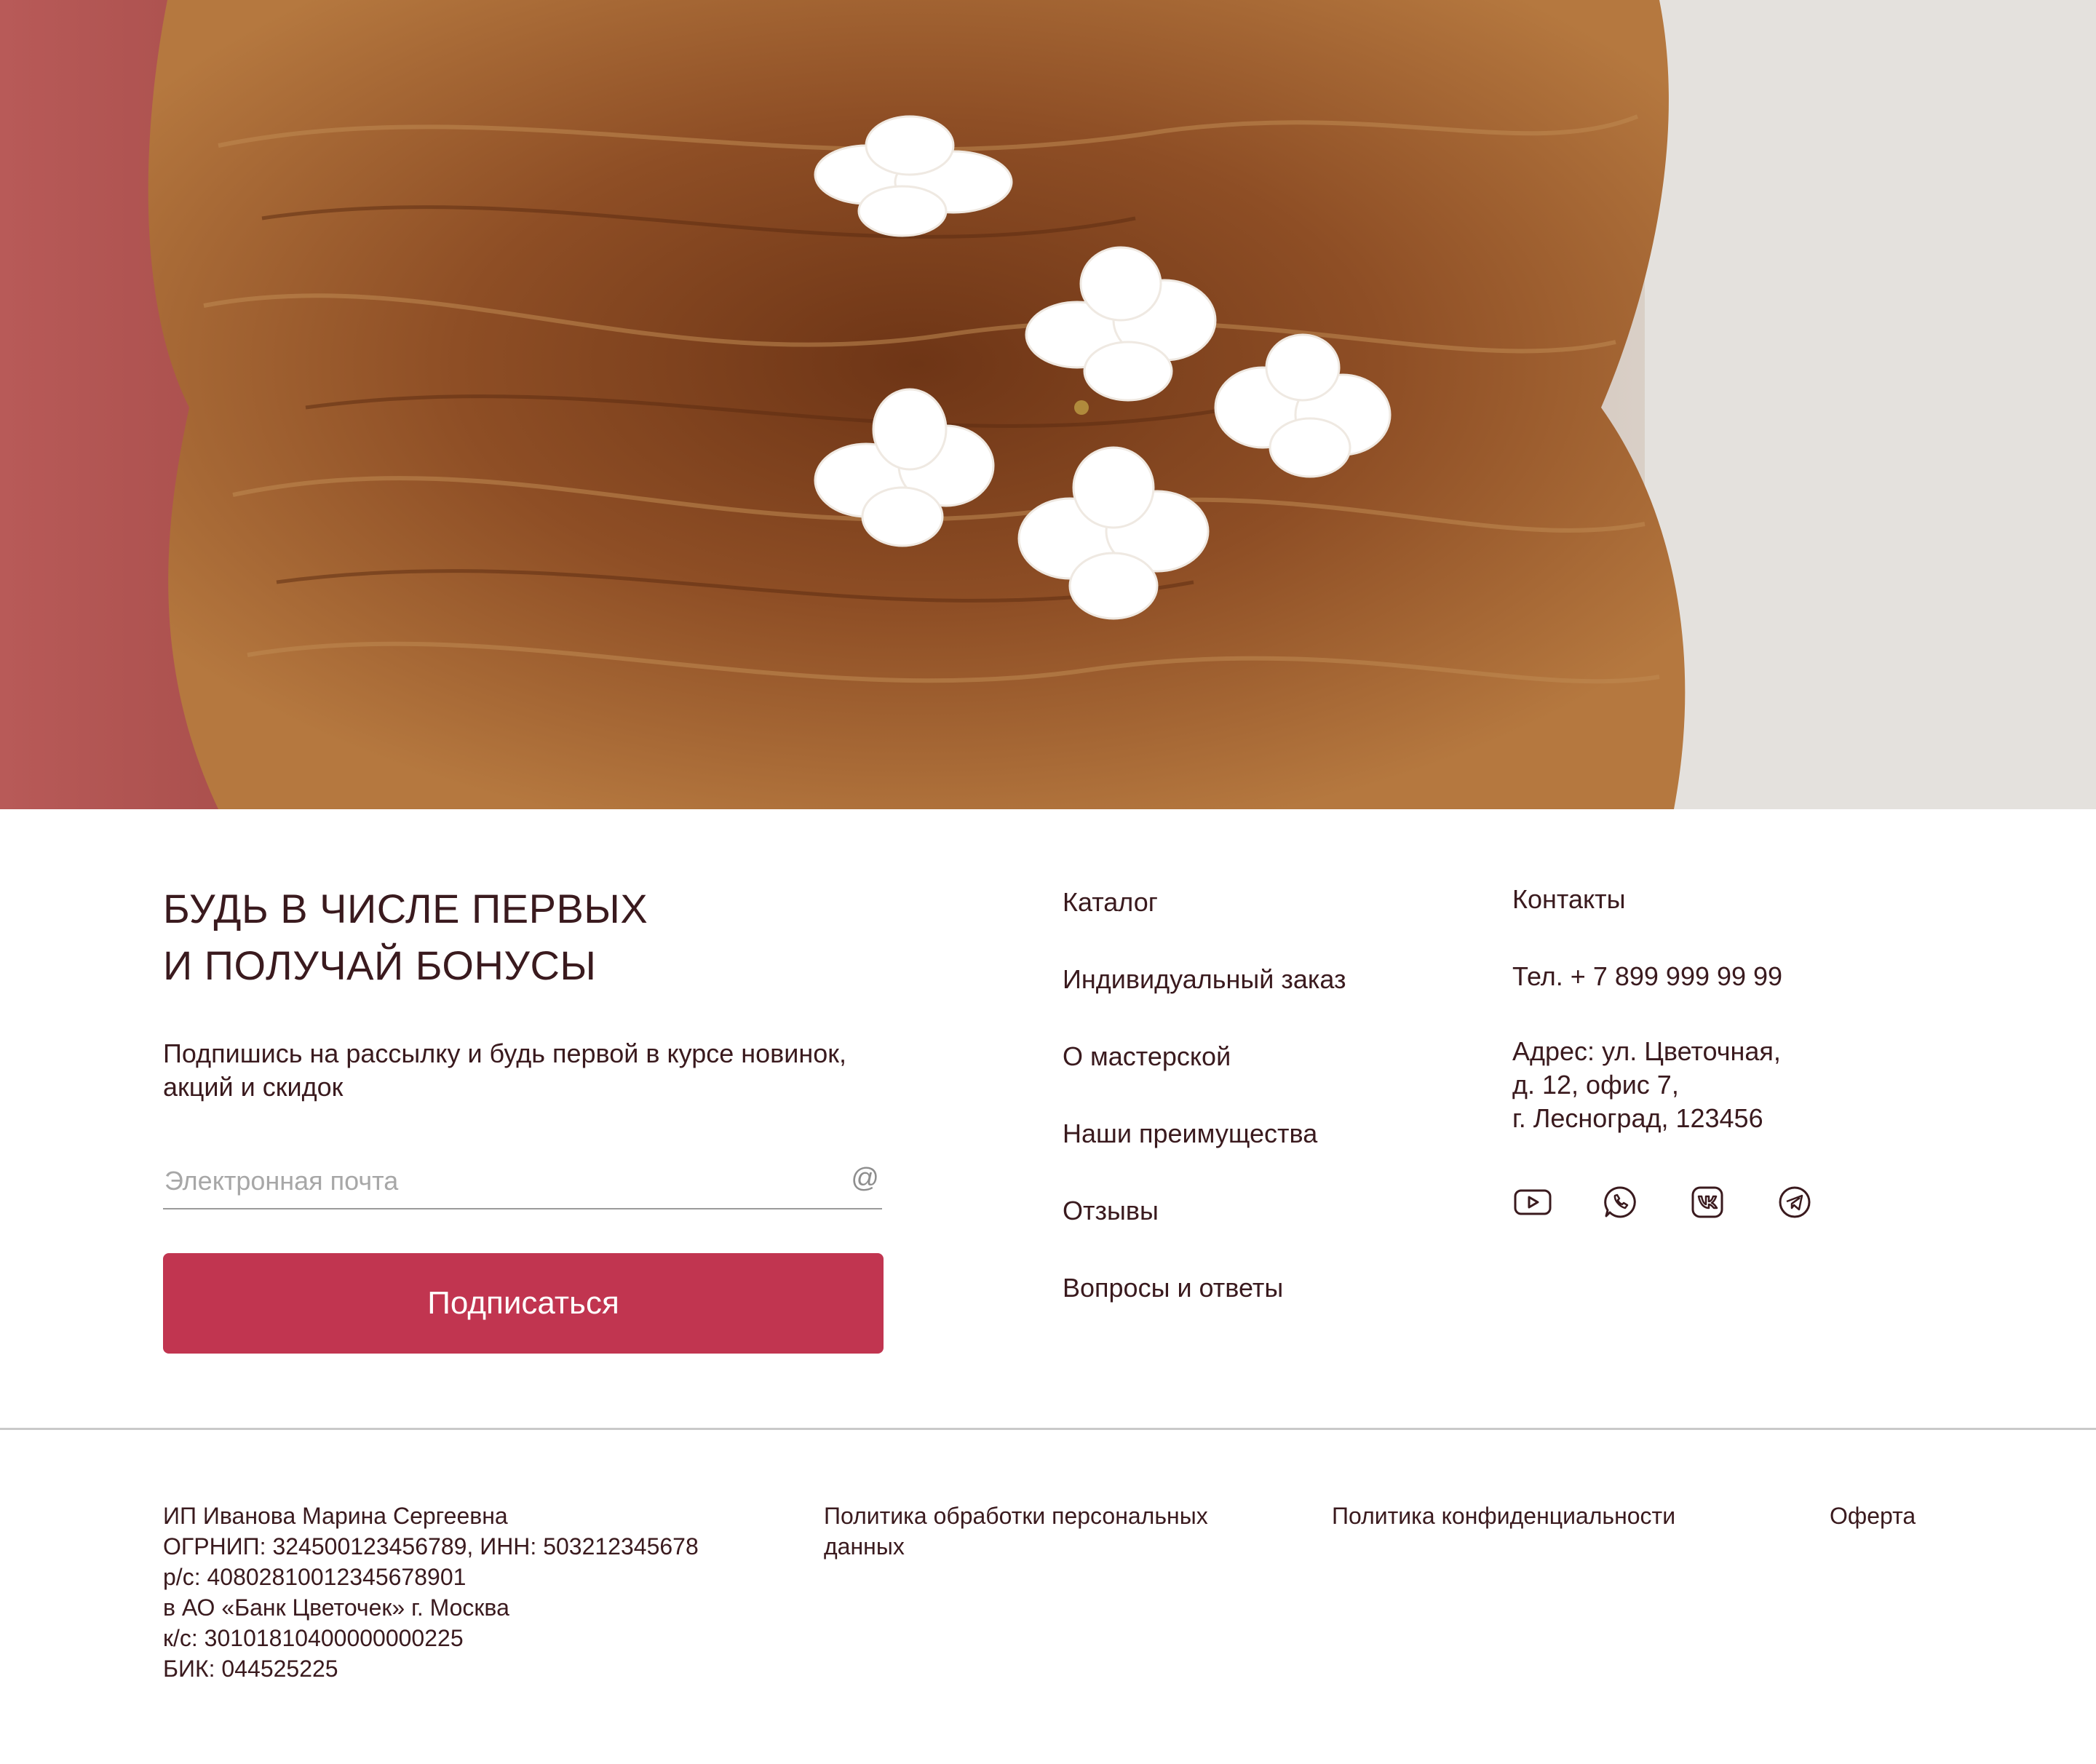 The height and width of the screenshot is (1764, 2096). What do you see at coordinates (1204, 1150) in the screenshot?
I see `nav-item-advantages: Наши преимущества` at bounding box center [1204, 1150].